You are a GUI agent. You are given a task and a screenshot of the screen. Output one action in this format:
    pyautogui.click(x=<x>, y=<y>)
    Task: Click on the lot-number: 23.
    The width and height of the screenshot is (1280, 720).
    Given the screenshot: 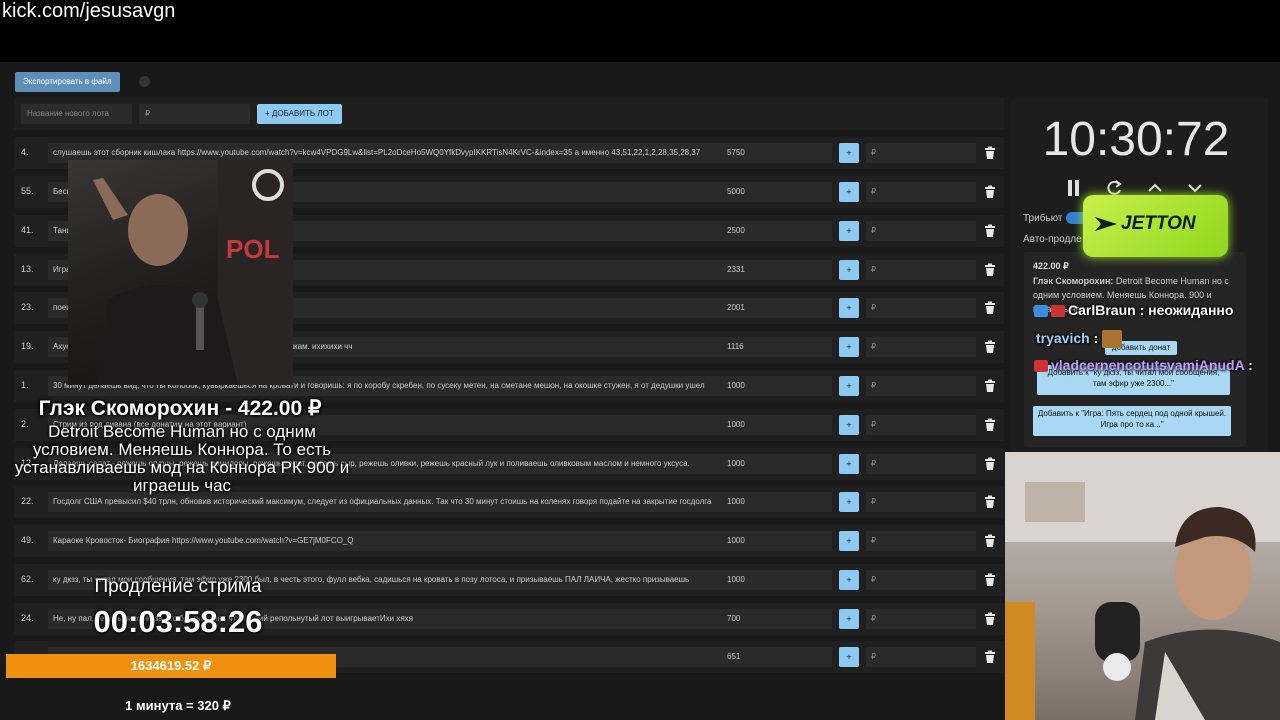 What is the action you would take?
    pyautogui.click(x=27, y=307)
    